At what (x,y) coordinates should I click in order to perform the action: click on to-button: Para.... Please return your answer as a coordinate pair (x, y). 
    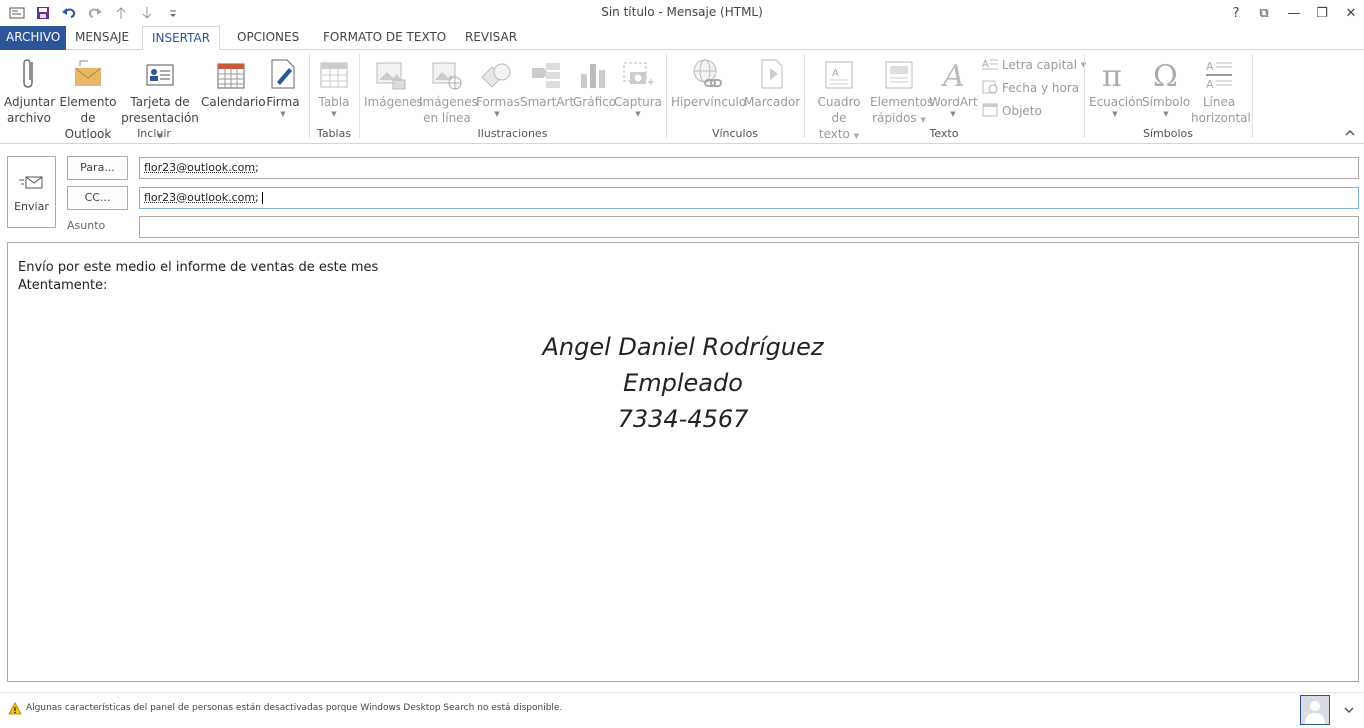
    Looking at the image, I should click on (97, 168).